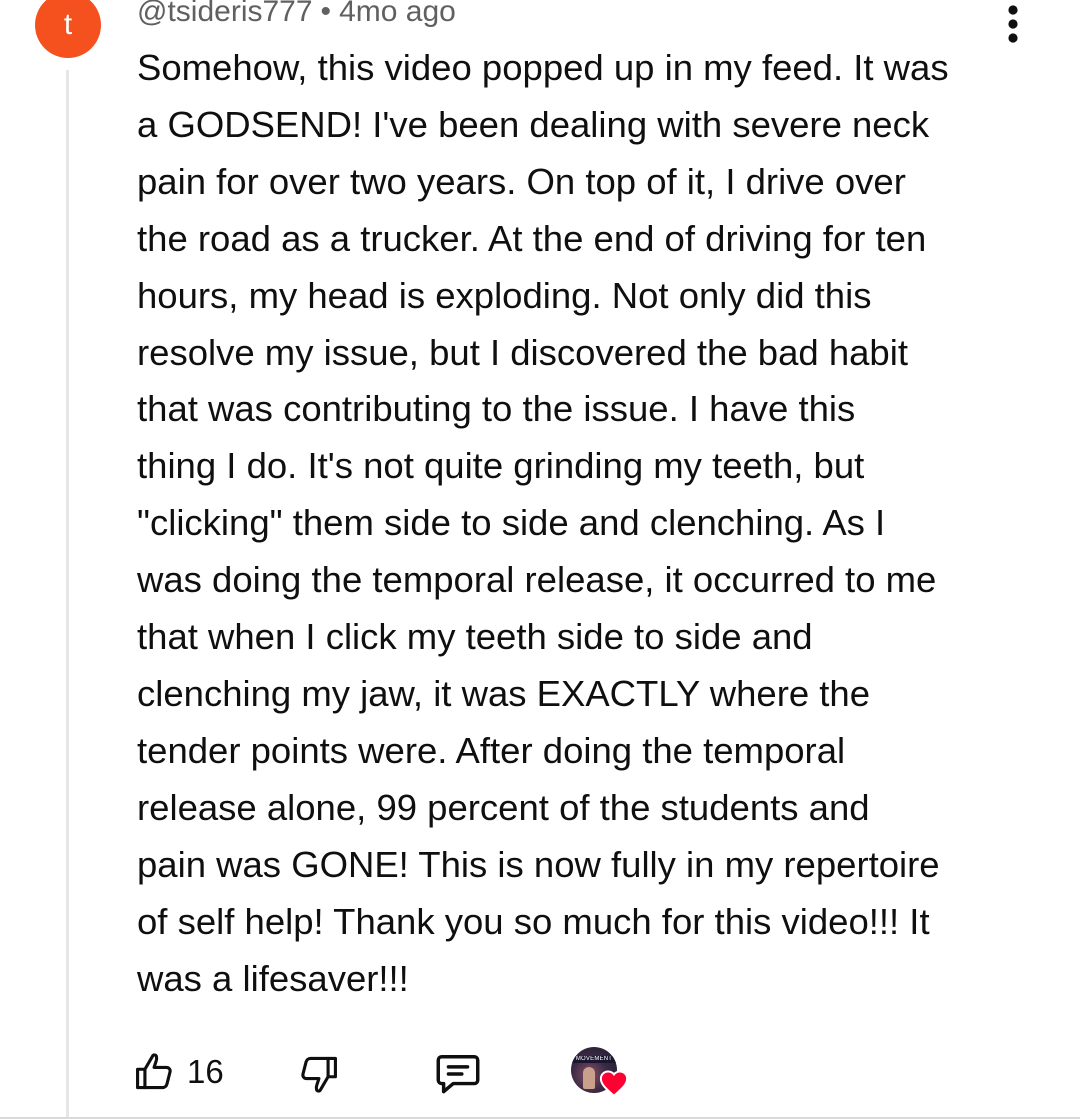  I want to click on avatar-letter: t, so click(68, 24).